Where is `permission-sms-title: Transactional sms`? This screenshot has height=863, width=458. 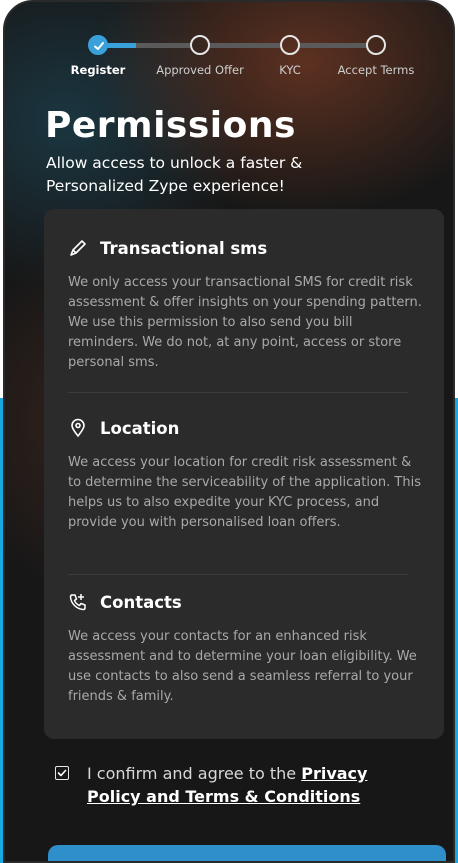
permission-sms-title: Transactional sms is located at coordinates (184, 248).